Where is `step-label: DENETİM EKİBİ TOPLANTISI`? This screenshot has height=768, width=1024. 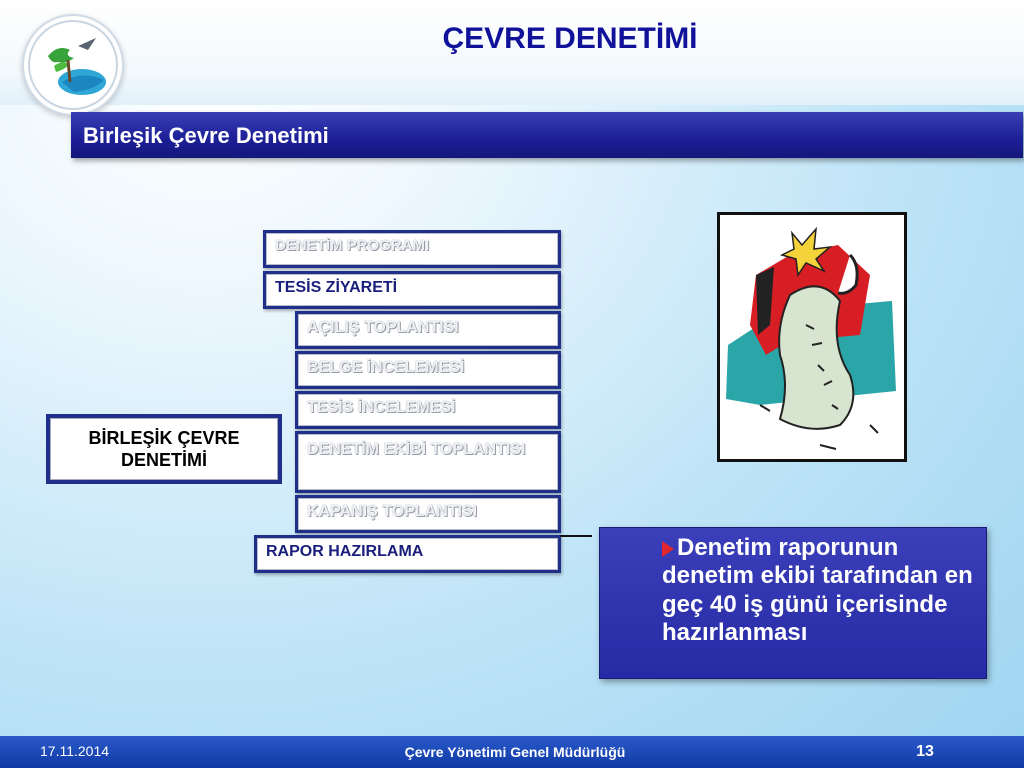 step-label: DENETİM EKİBİ TOPLANTISI is located at coordinates (428, 462).